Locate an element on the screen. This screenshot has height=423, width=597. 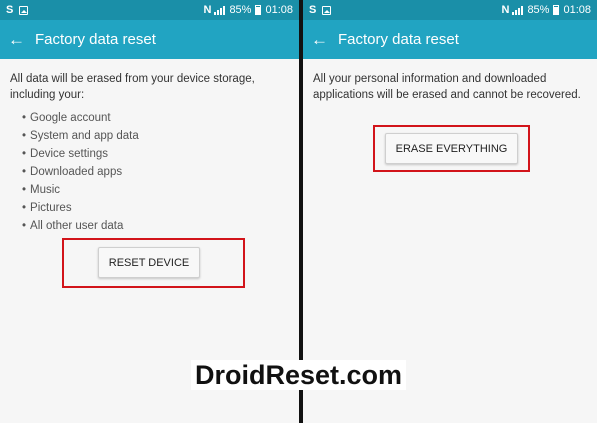
watermark: DroidReset.com is located at coordinates (298, 375).